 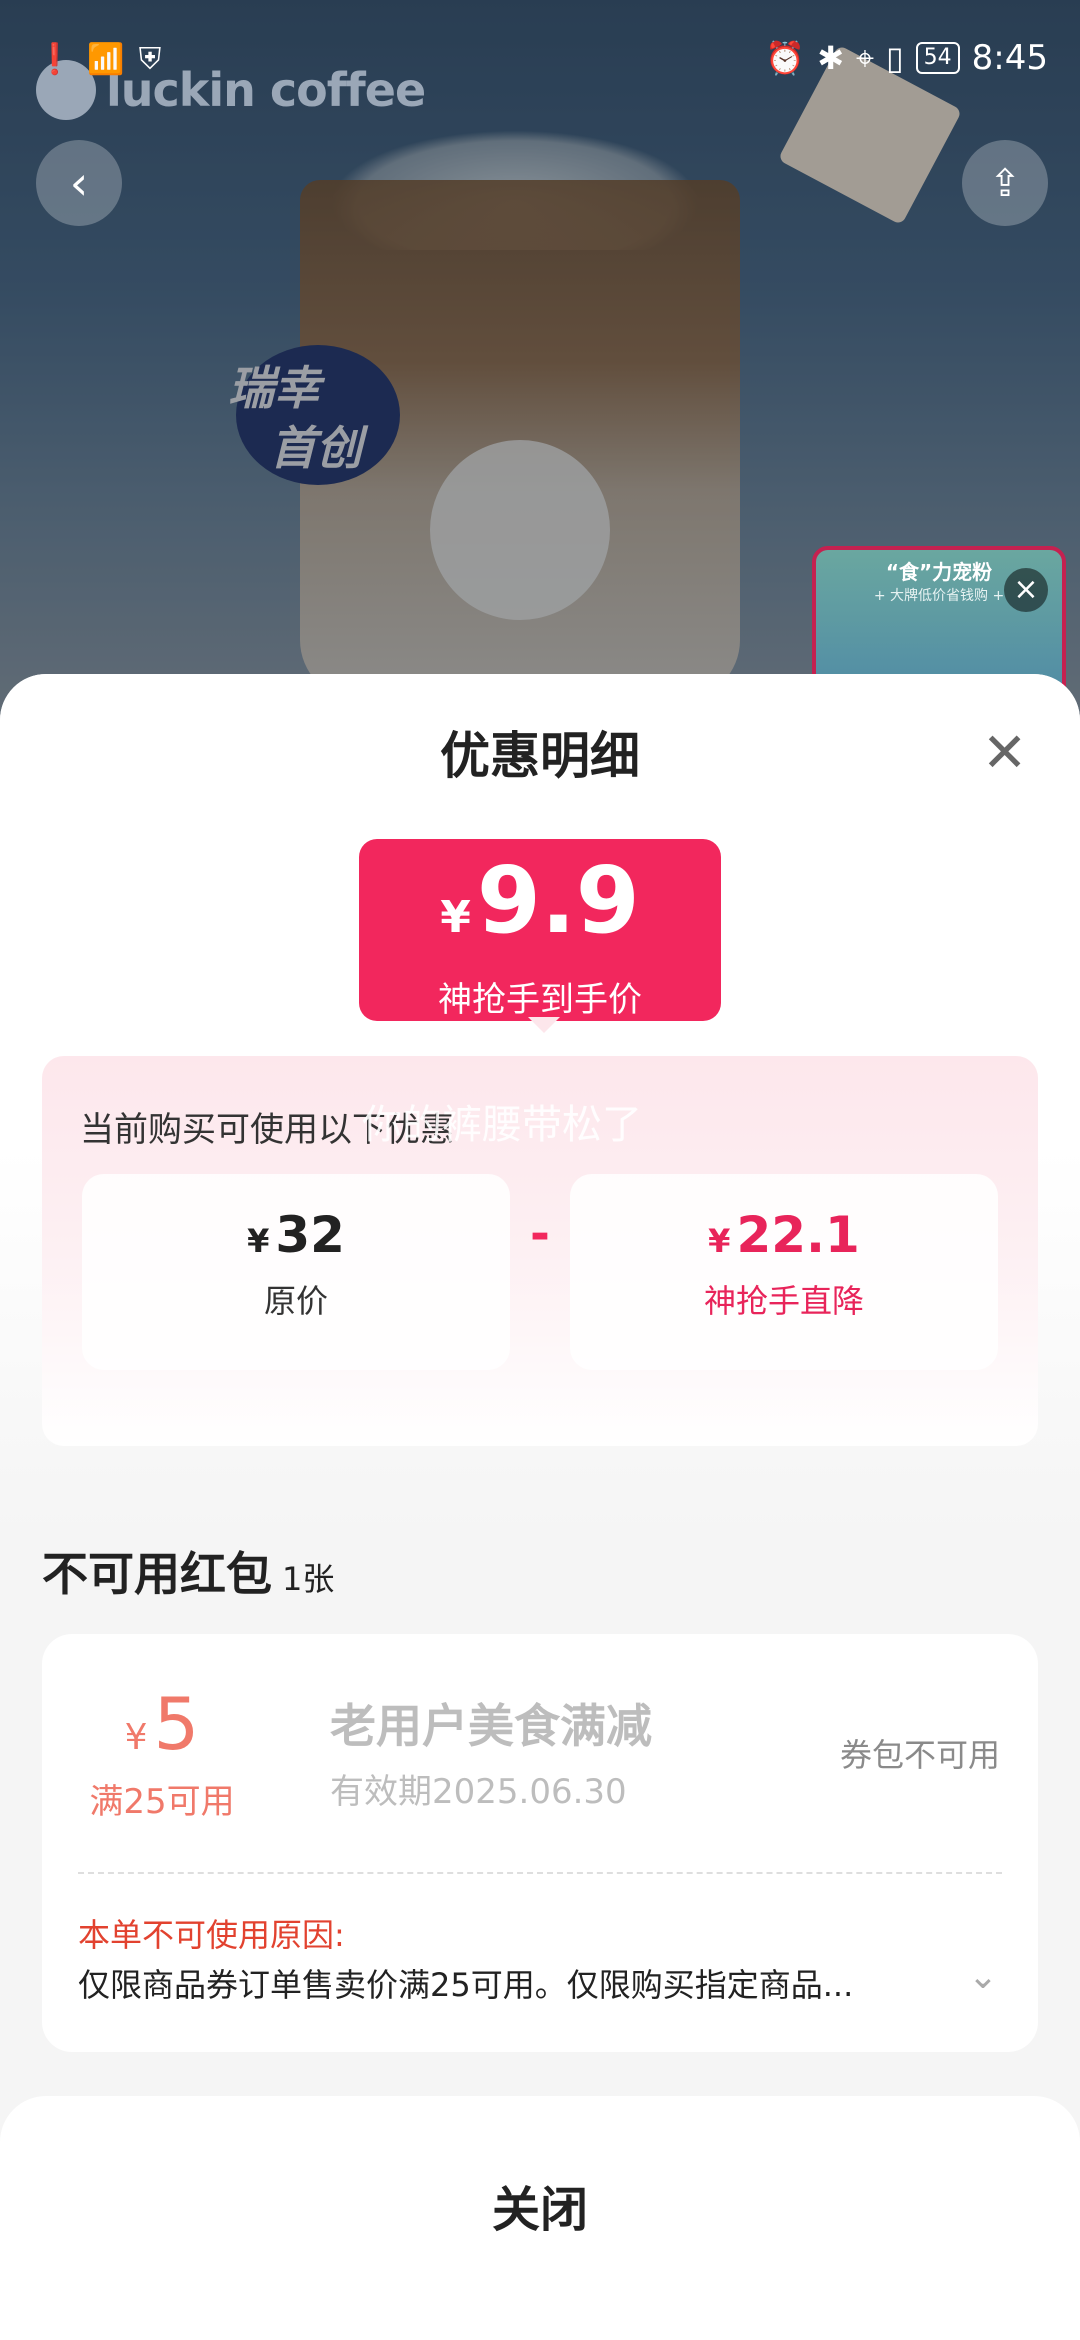 I want to click on battery-indicator: 54, so click(x=937, y=58).